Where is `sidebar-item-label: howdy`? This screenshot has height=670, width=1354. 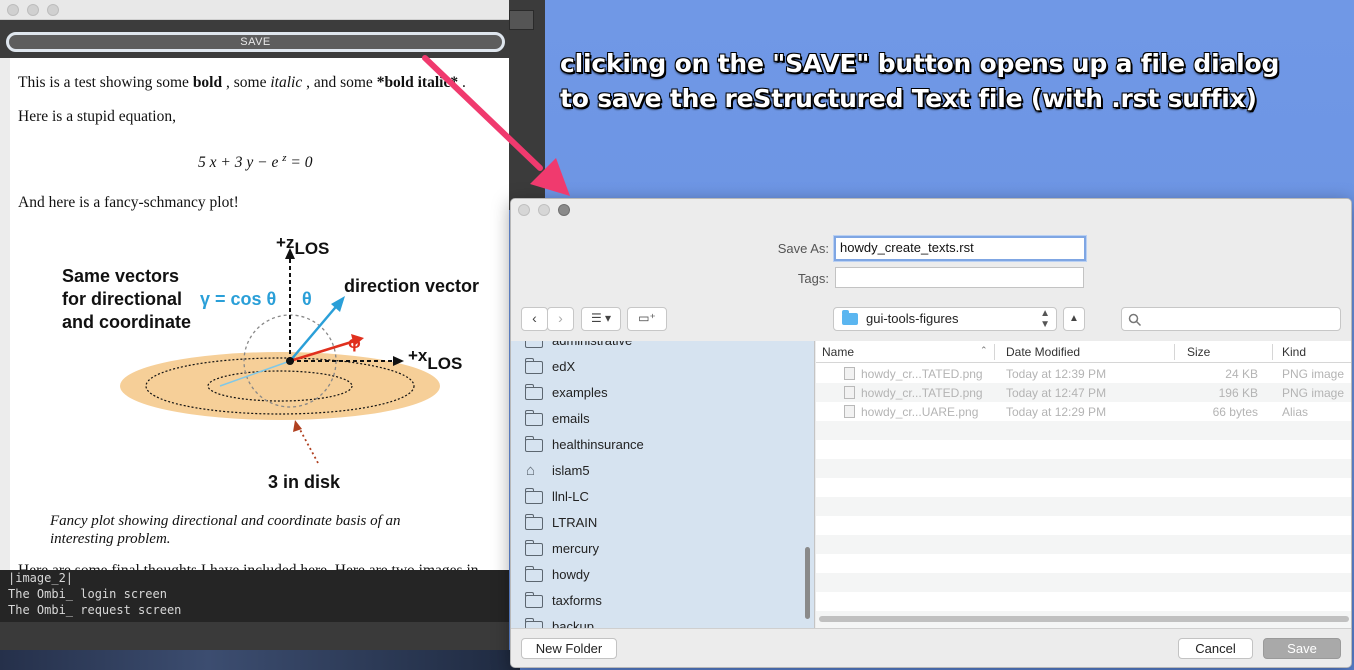 sidebar-item-label: howdy is located at coordinates (571, 574).